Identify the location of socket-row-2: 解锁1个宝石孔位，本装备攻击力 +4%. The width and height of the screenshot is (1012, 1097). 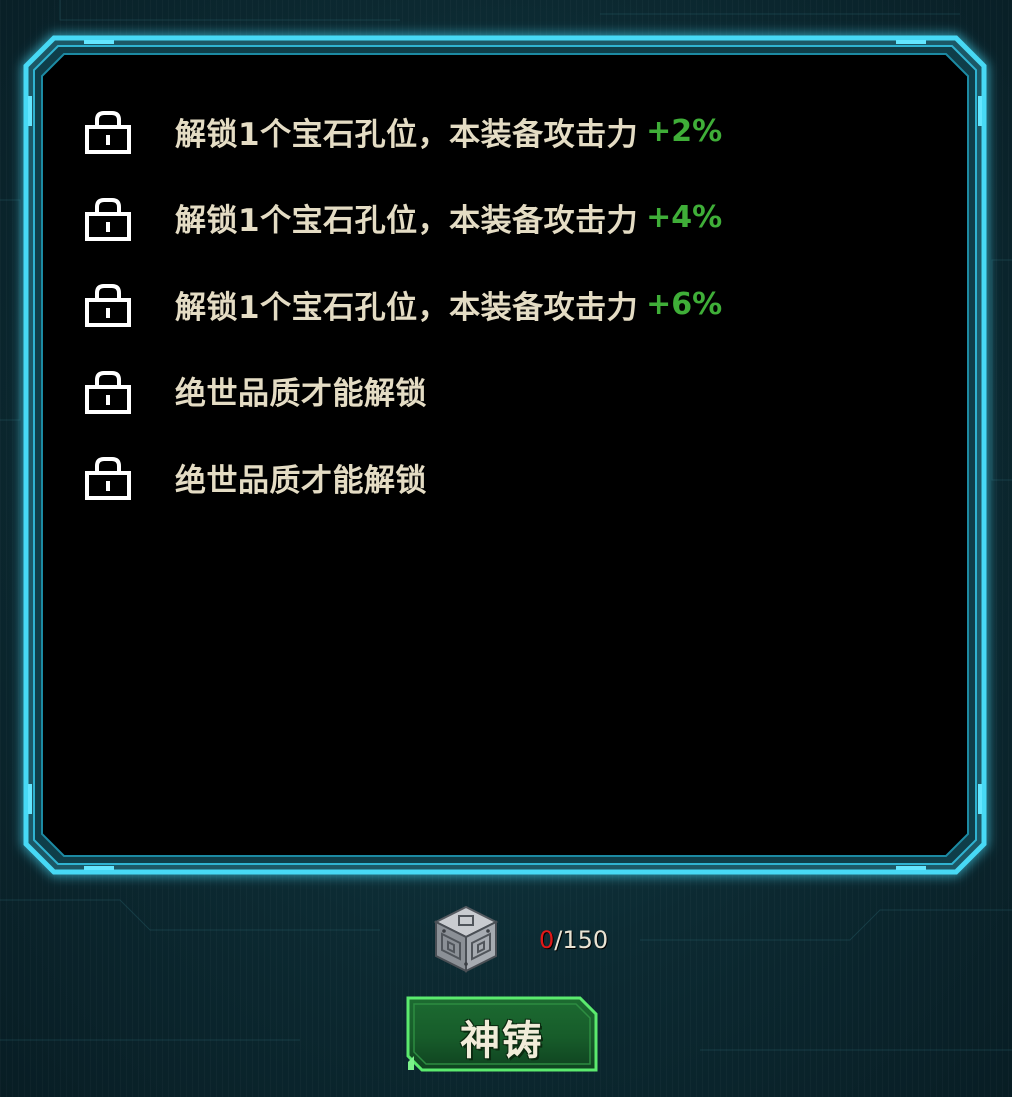
(515, 218).